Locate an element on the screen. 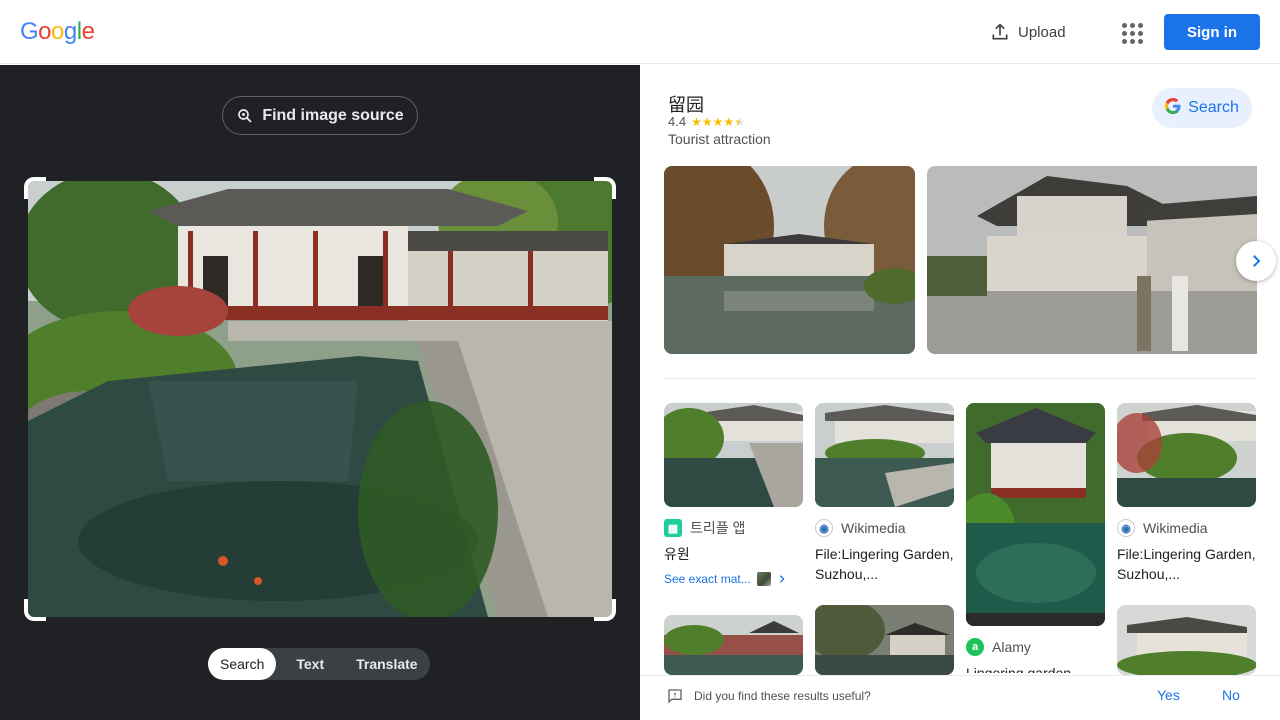  find-image-source-button: Find image source is located at coordinates (320, 115).